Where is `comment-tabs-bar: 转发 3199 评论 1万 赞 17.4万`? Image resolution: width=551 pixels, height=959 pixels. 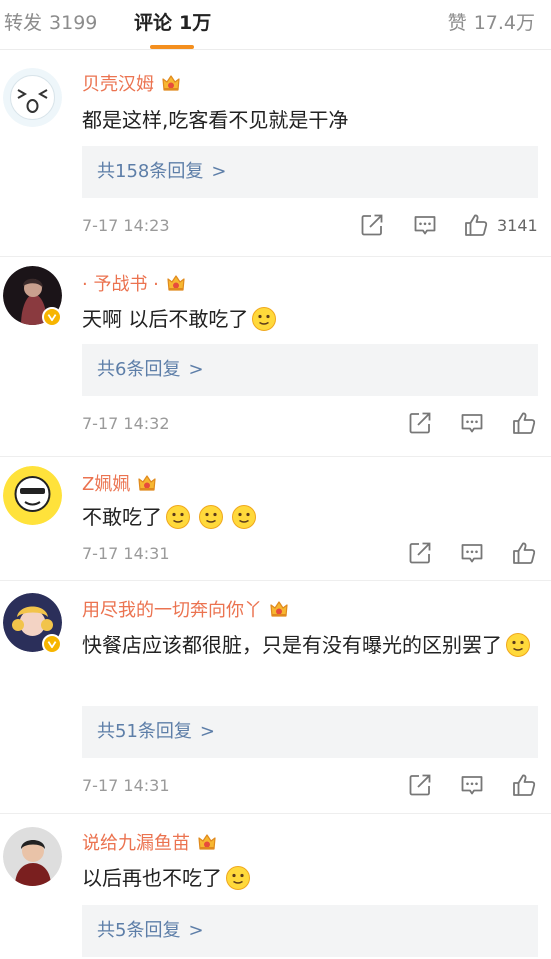 comment-tabs-bar: 转发 3199 评论 1万 赞 17.4万 is located at coordinates (275, 25).